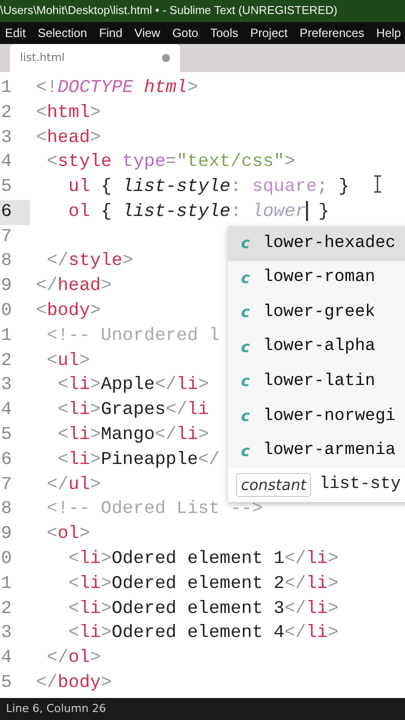  Describe the element at coordinates (68, 113) in the screenshot. I see `code-line: <html>` at that location.